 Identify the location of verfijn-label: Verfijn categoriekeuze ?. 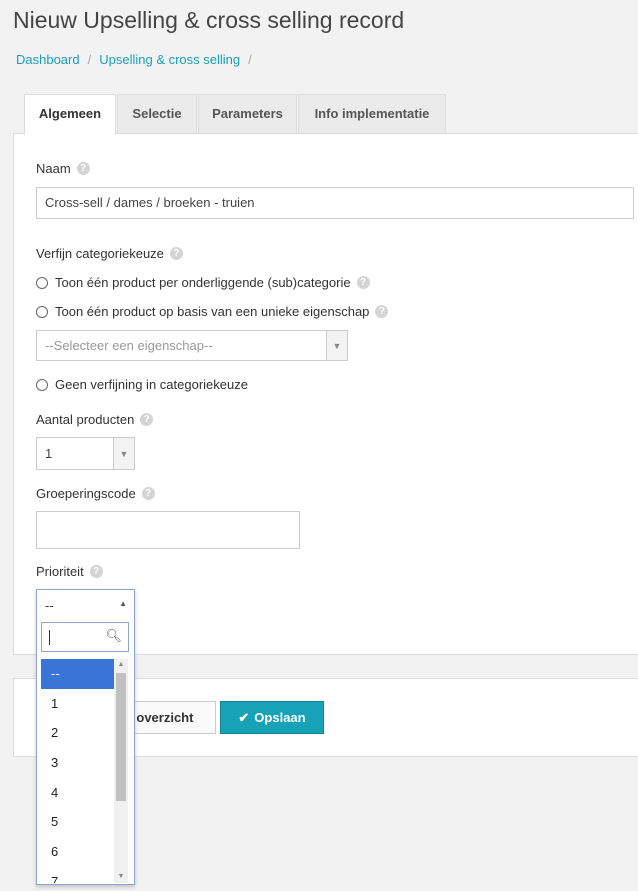
(109, 253).